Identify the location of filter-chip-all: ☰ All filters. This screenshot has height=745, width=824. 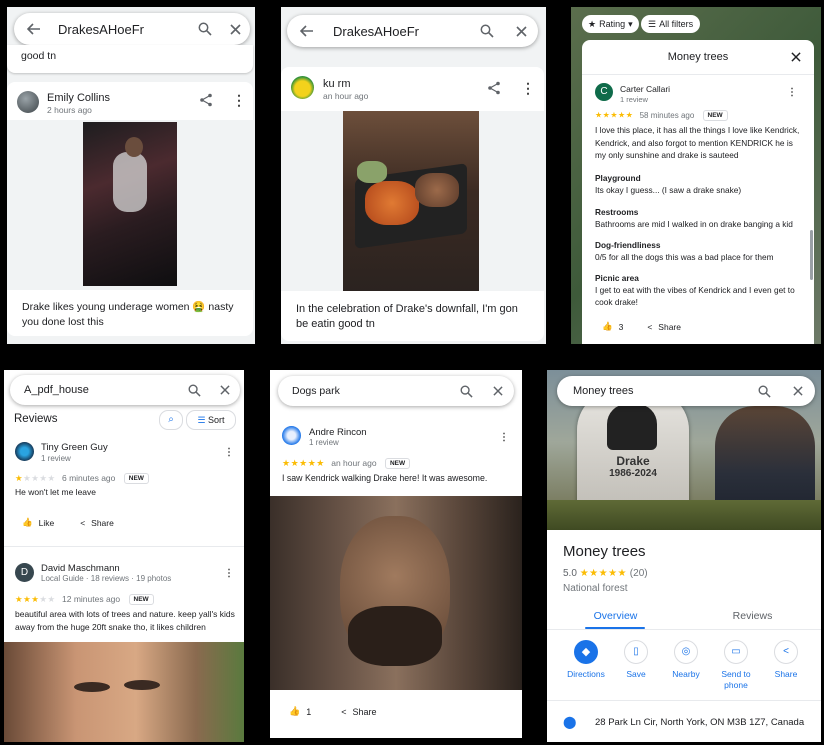
(671, 24).